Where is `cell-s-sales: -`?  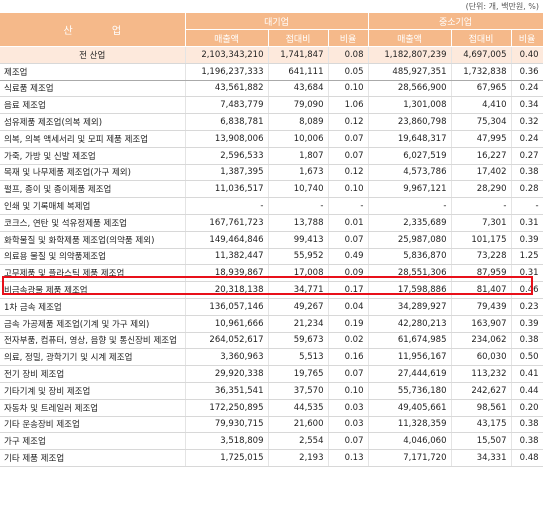
cell-s-sales: - is located at coordinates (410, 206).